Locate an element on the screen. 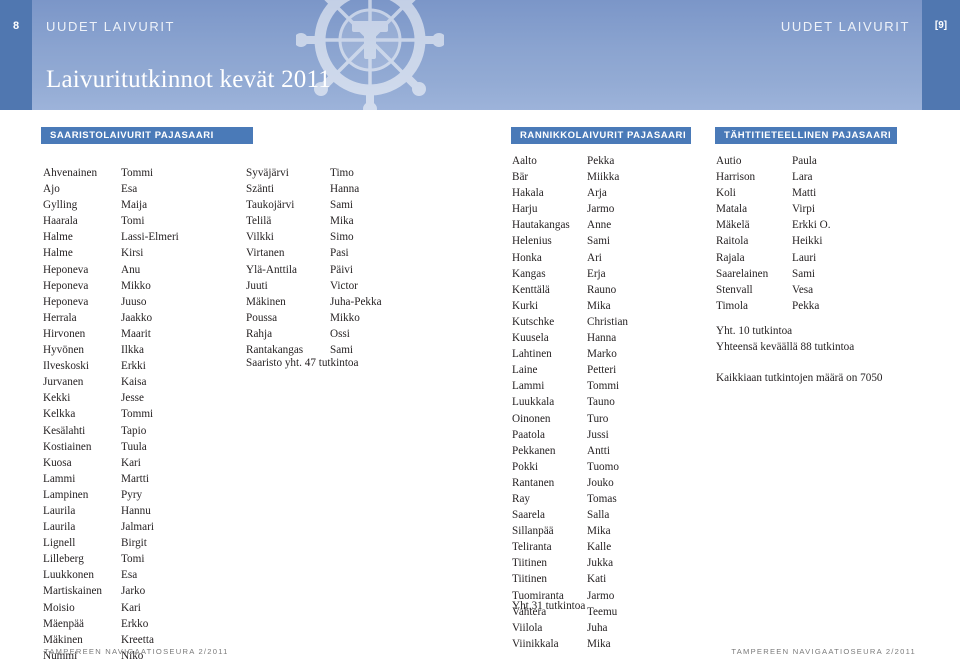  first-name: Virpi is located at coordinates (803, 209).